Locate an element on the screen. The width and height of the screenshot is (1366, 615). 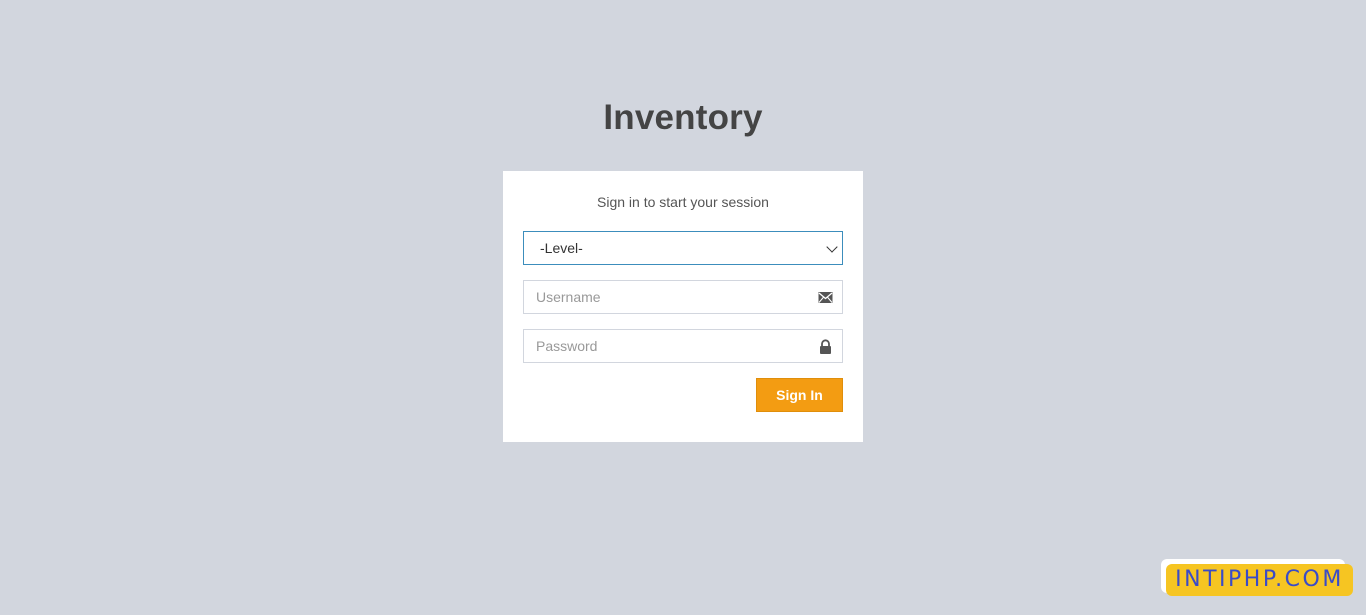
username-field-wrapper is located at coordinates (683, 297).